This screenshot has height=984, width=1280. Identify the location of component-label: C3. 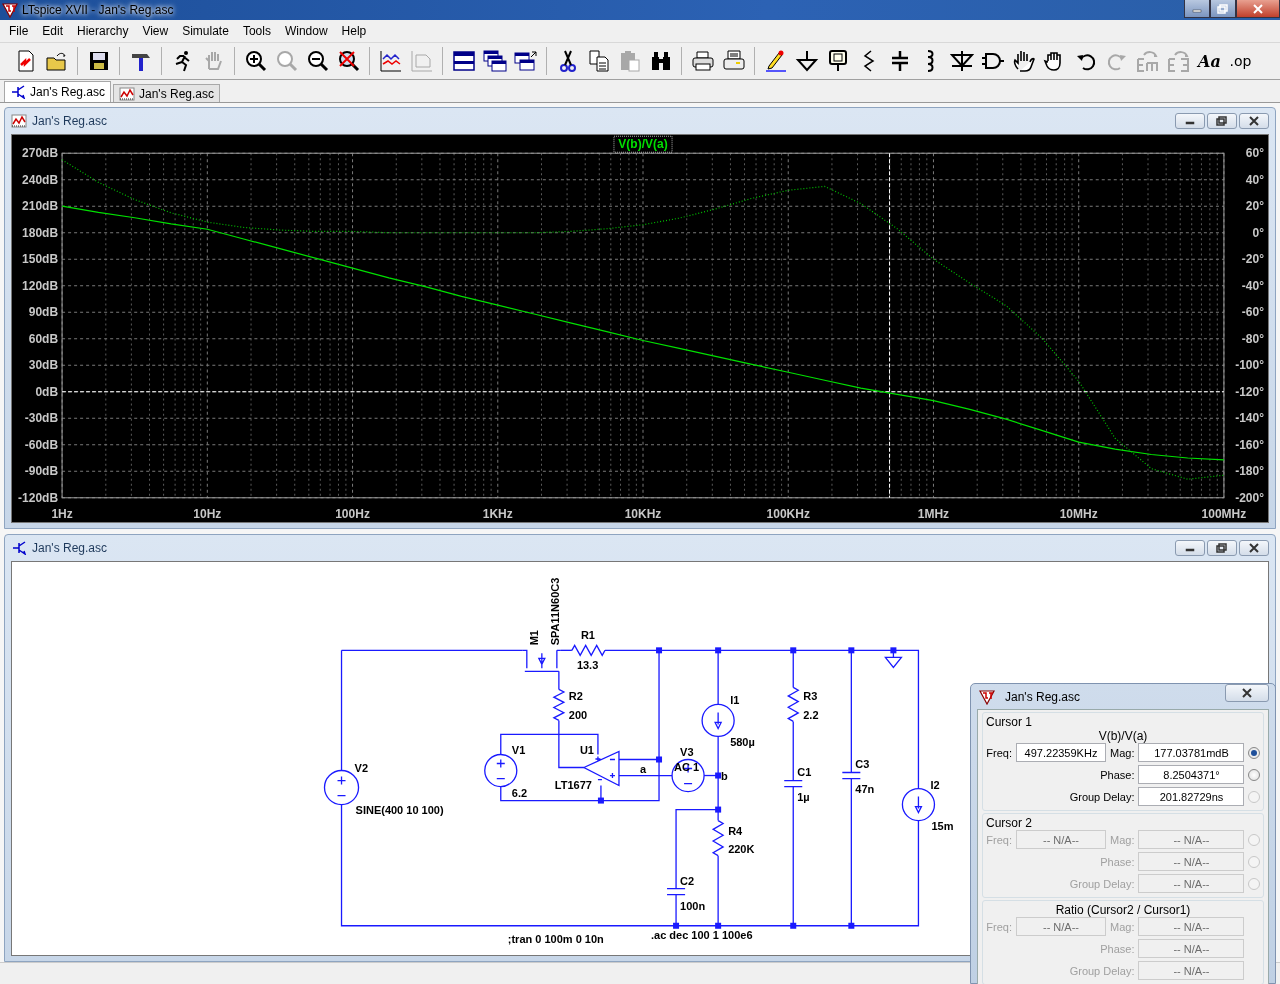
(862, 763).